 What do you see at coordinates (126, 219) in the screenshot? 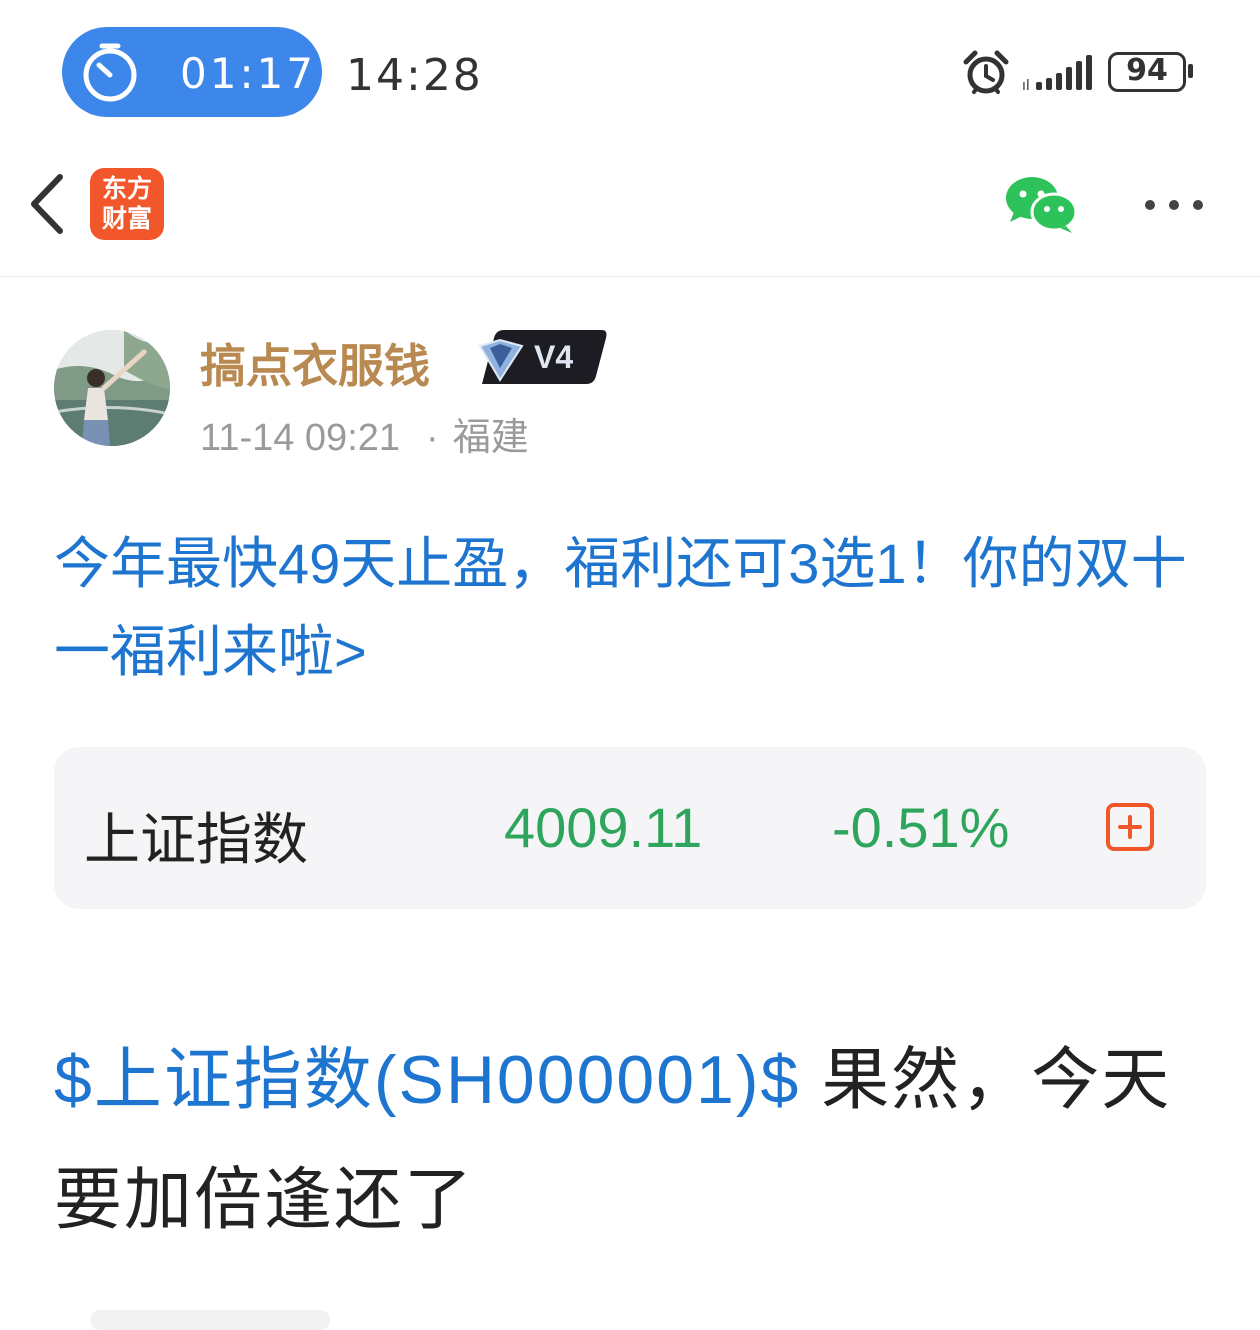
I see `logo-line-2: 财富` at bounding box center [126, 219].